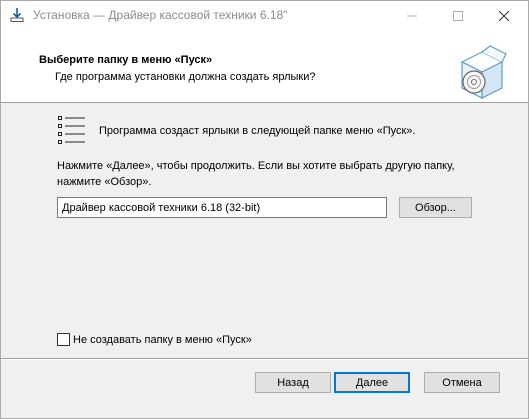 The image size is (529, 419). I want to click on start-menu-folder-input, so click(222, 207).